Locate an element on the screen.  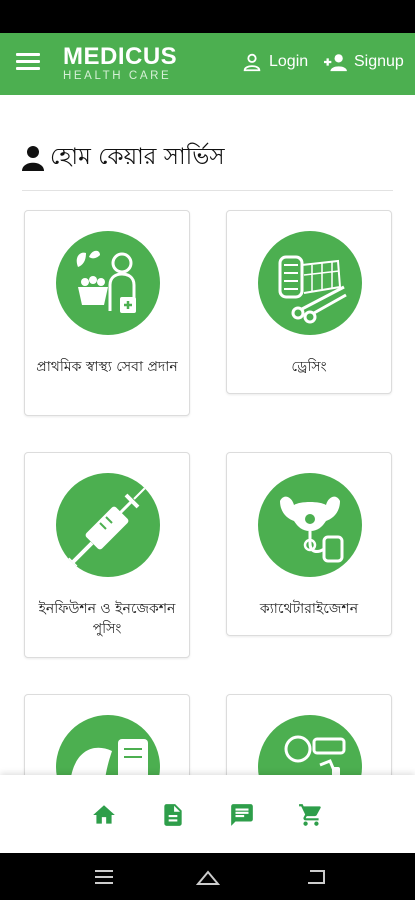
page-title: হোম কেয়ার সার্ভিস is located at coordinates (123, 157).